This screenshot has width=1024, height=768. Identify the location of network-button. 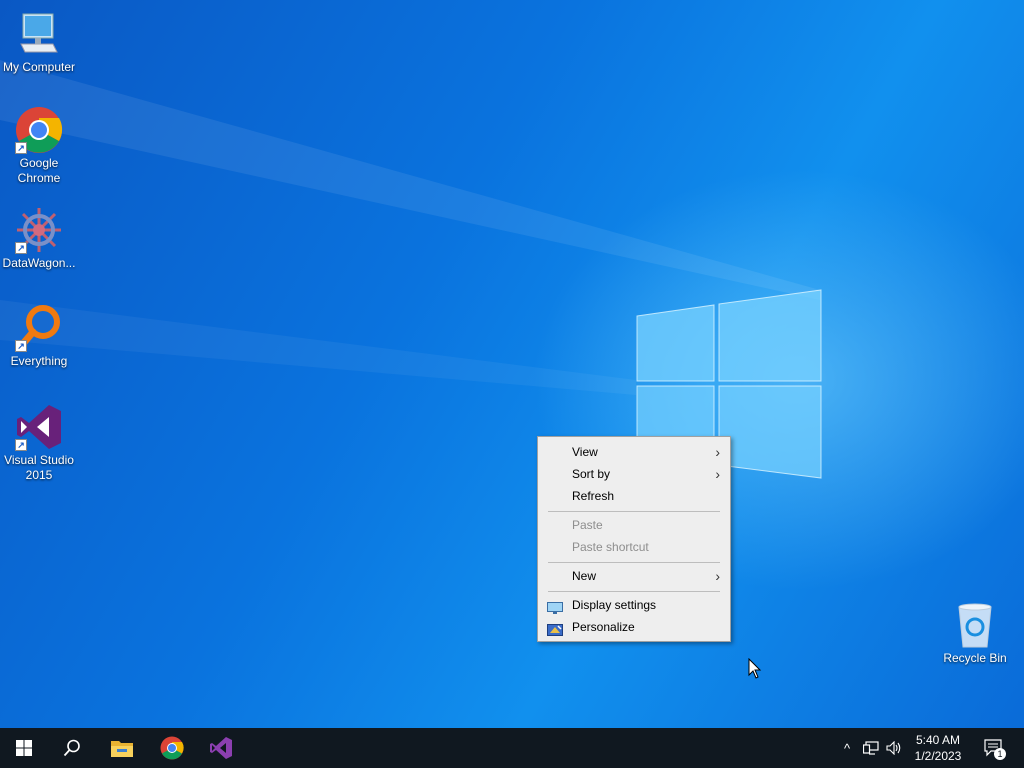
(871, 748).